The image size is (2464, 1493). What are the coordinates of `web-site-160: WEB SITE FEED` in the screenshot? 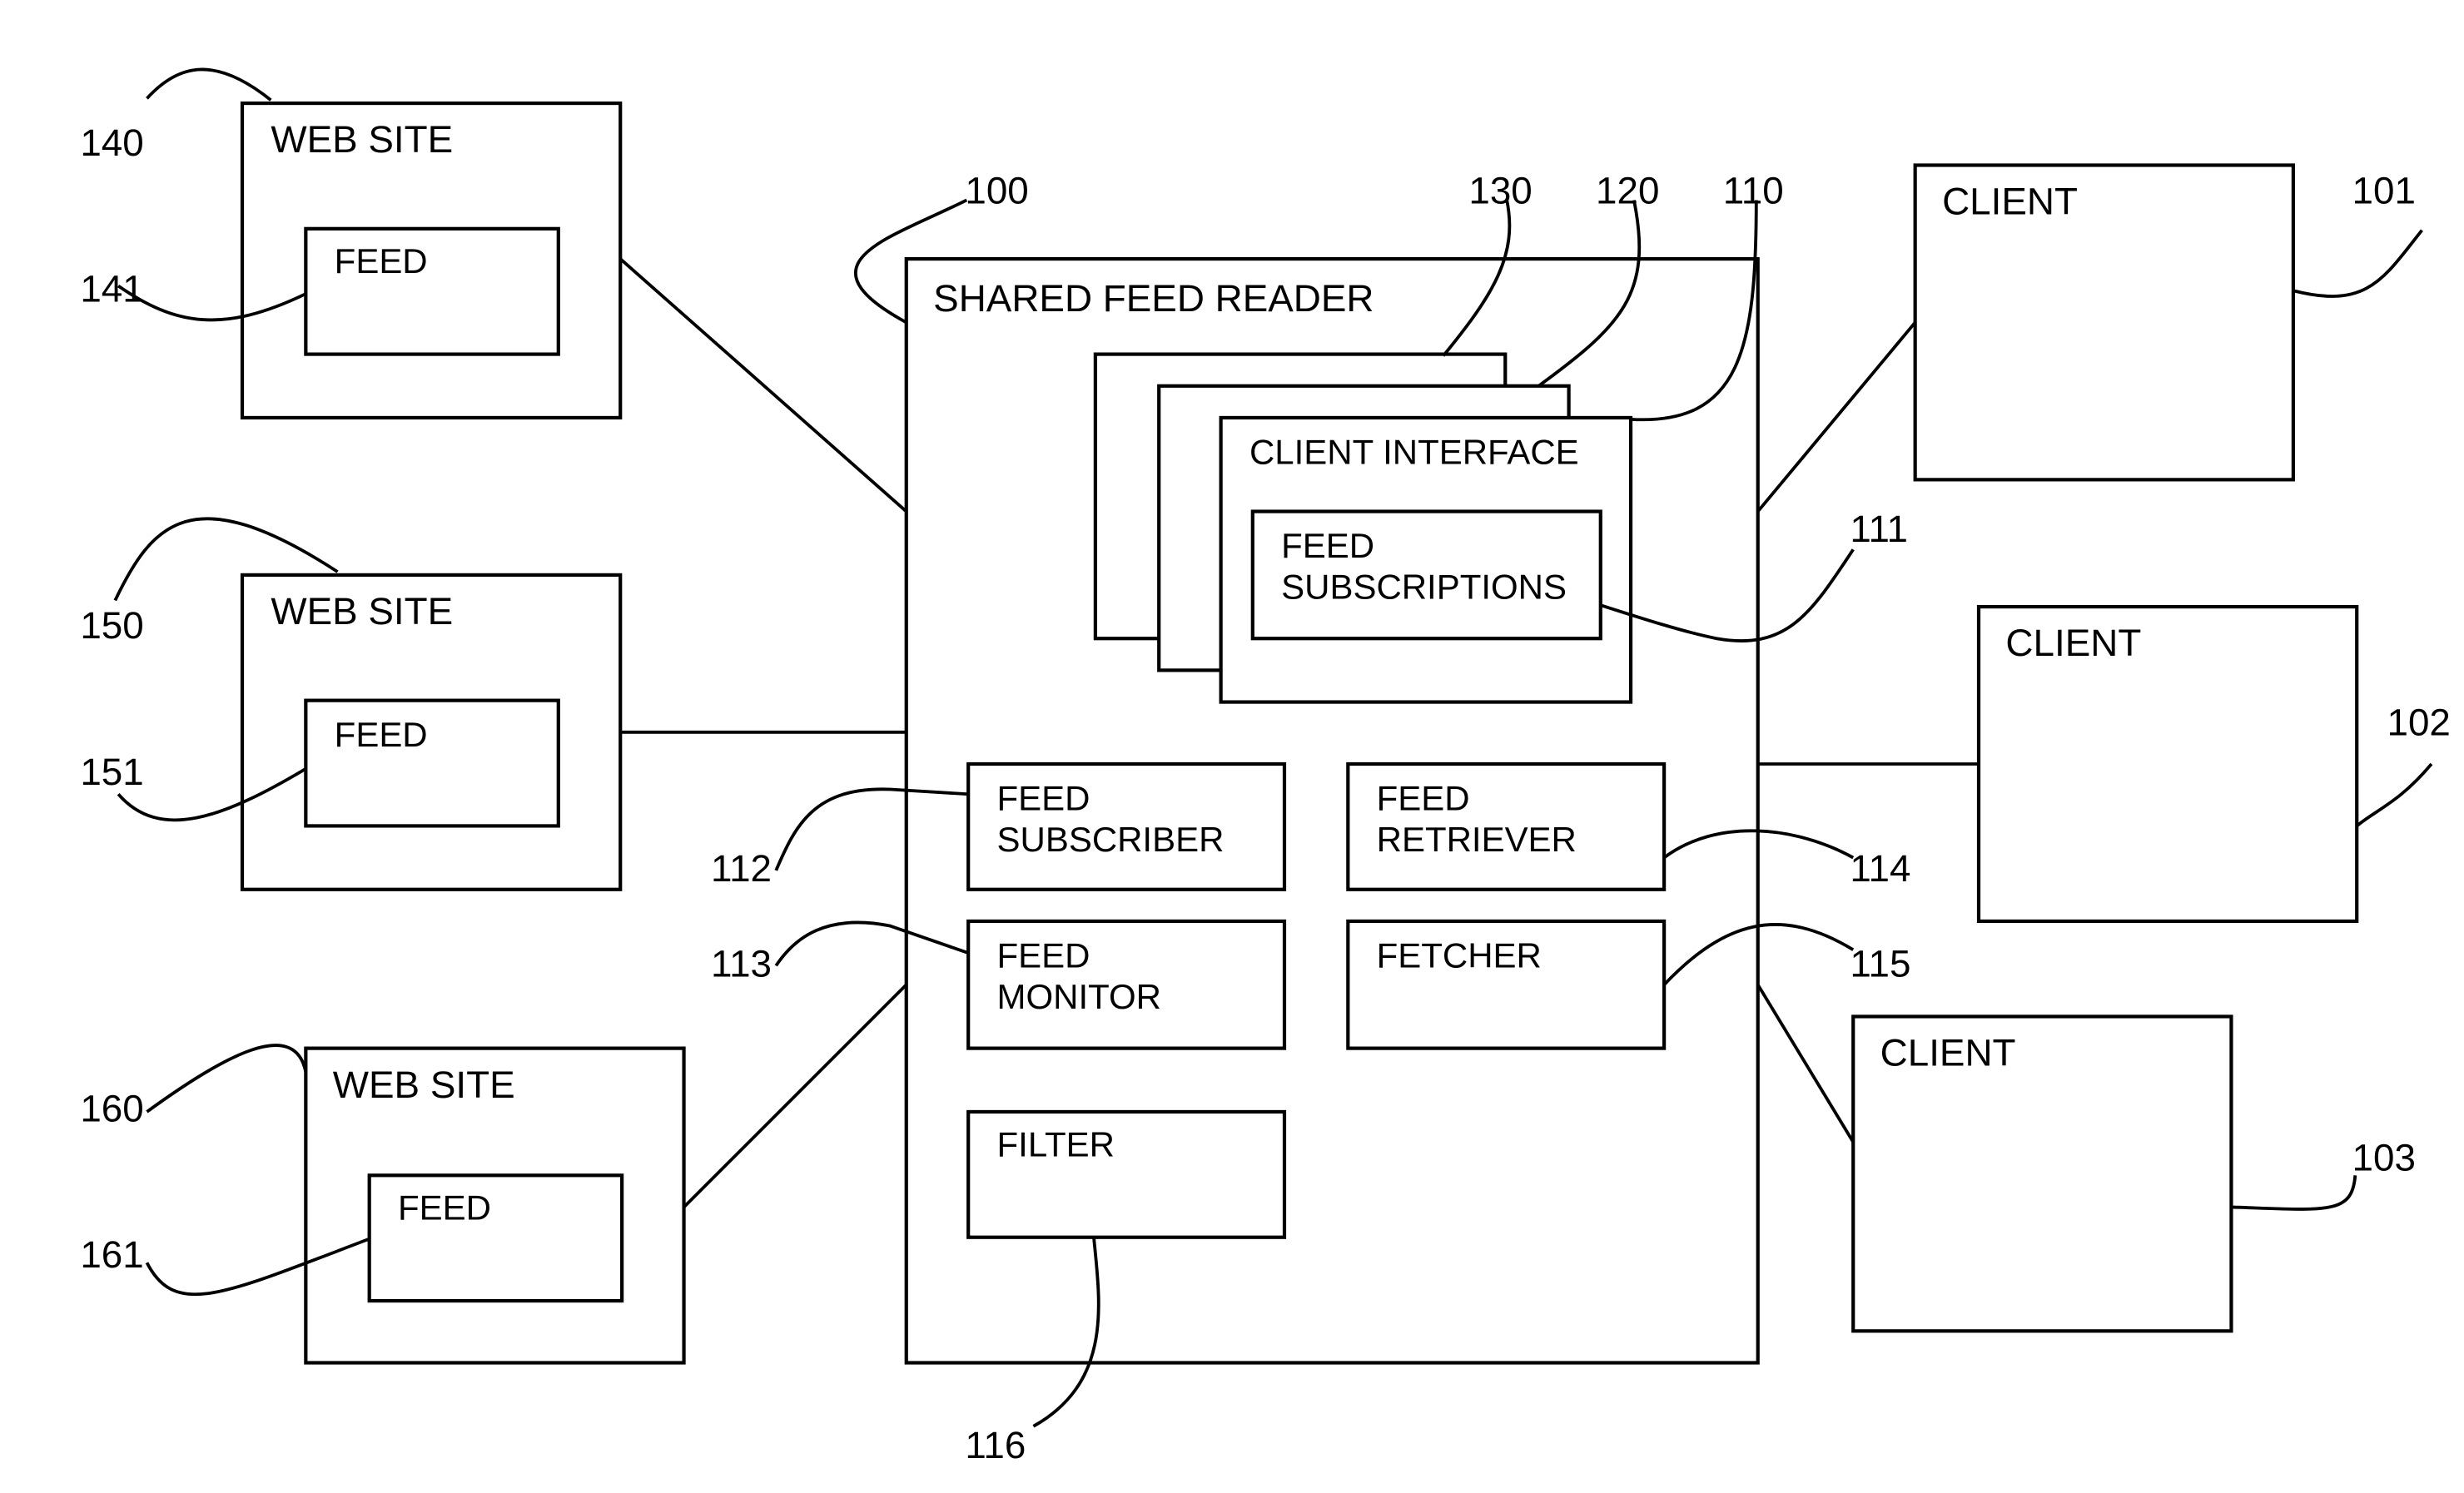 It's located at (495, 1205).